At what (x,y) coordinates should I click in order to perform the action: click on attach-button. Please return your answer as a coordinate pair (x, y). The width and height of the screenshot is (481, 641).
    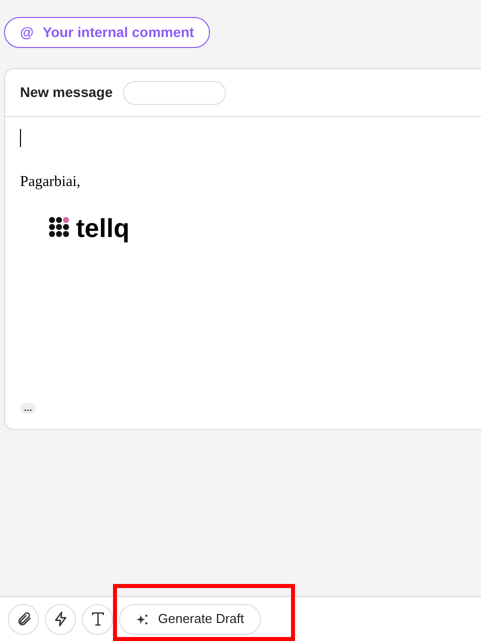
    Looking at the image, I should click on (23, 619).